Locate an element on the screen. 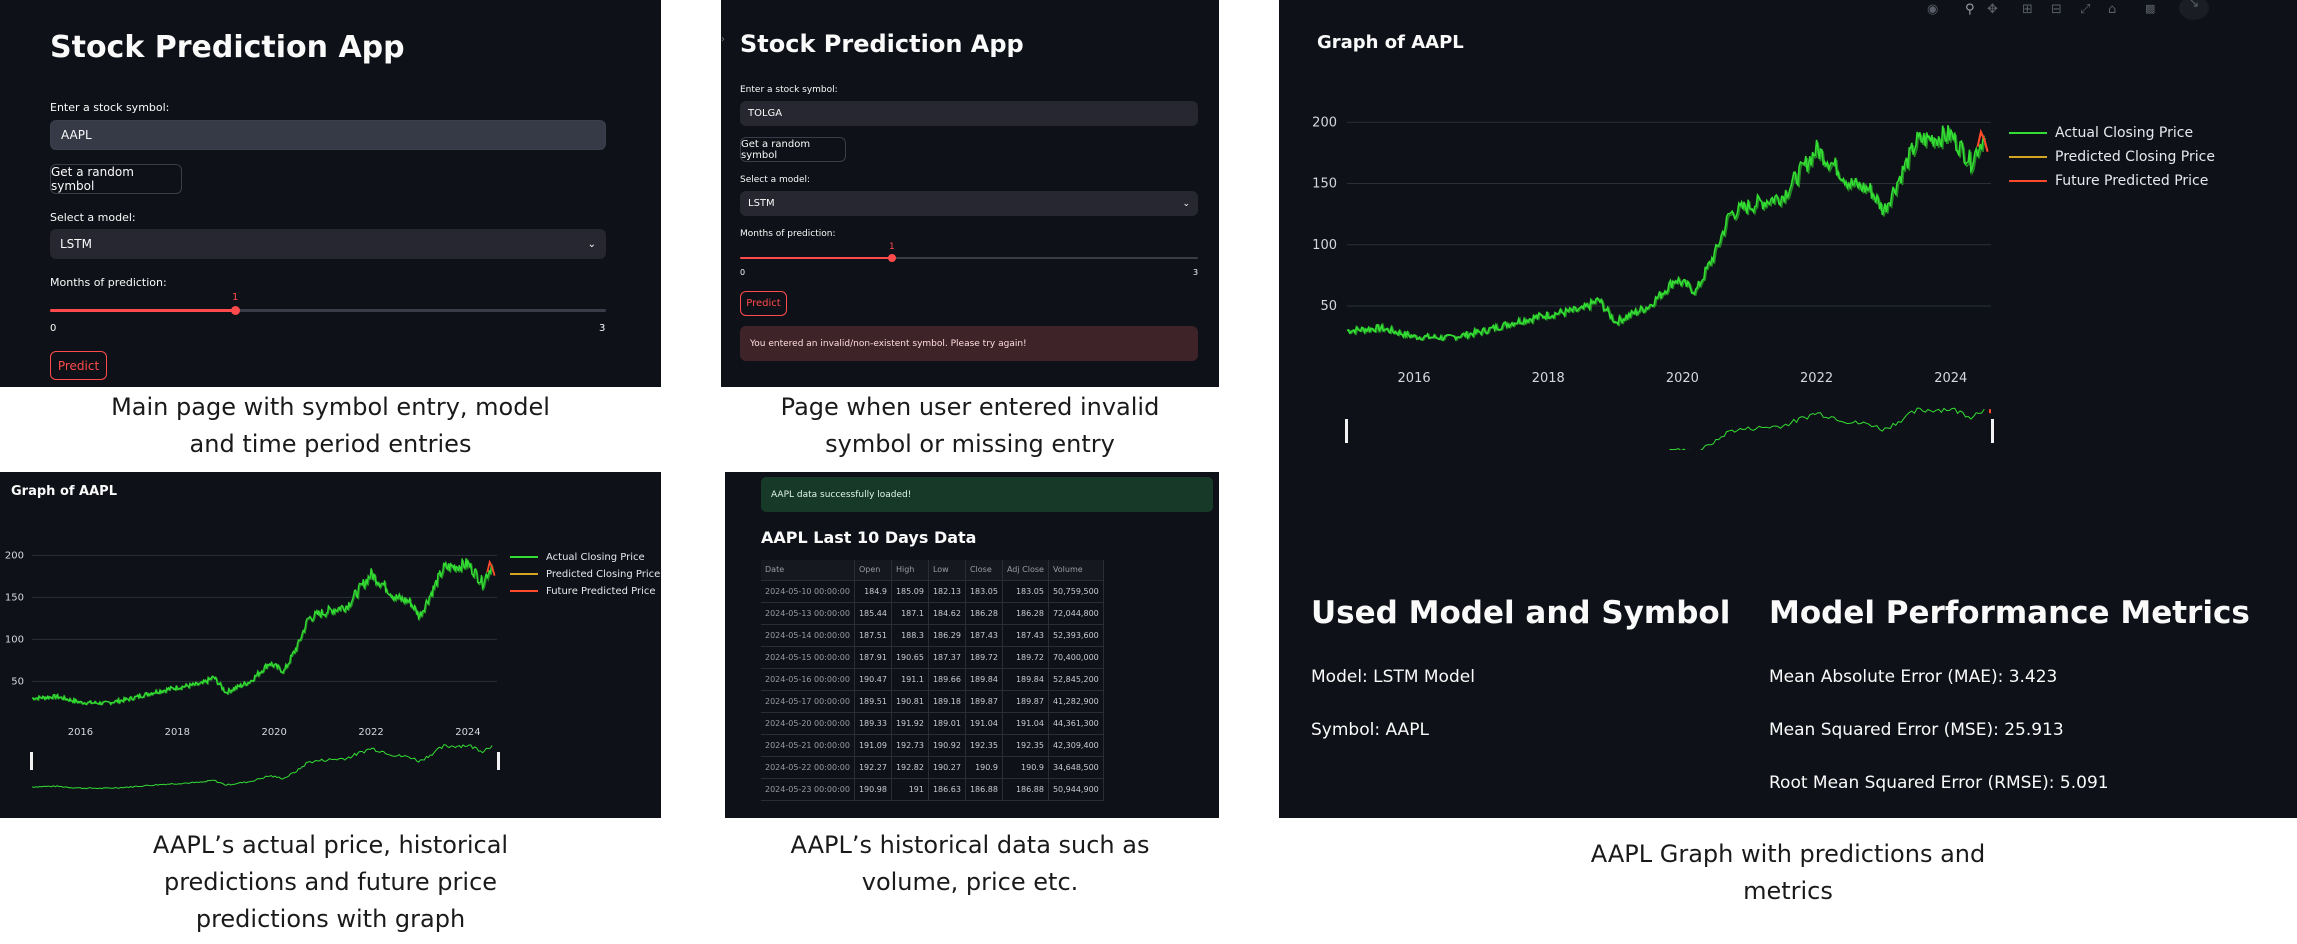 This screenshot has width=2297, height=944. predicted-closing-line is located at coordinates (263, 632).